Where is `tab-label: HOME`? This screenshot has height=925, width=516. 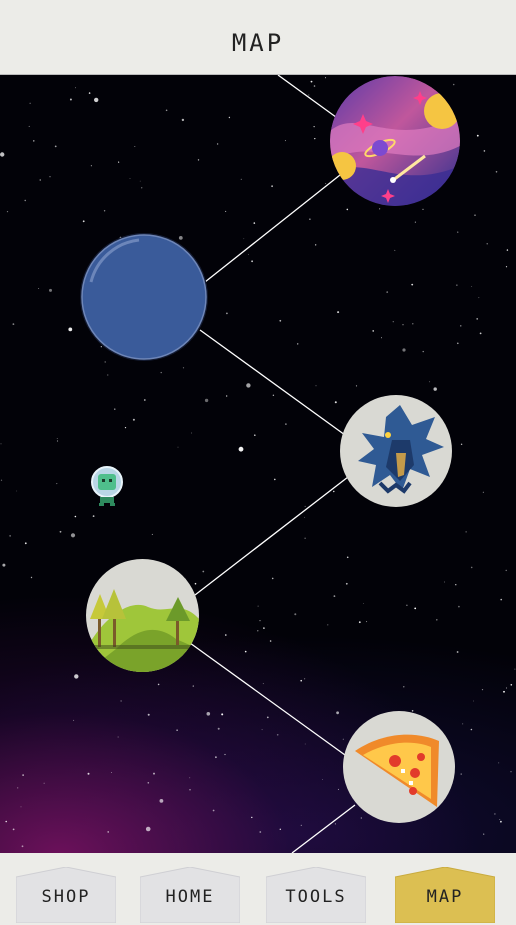 tab-label: HOME is located at coordinates (190, 897).